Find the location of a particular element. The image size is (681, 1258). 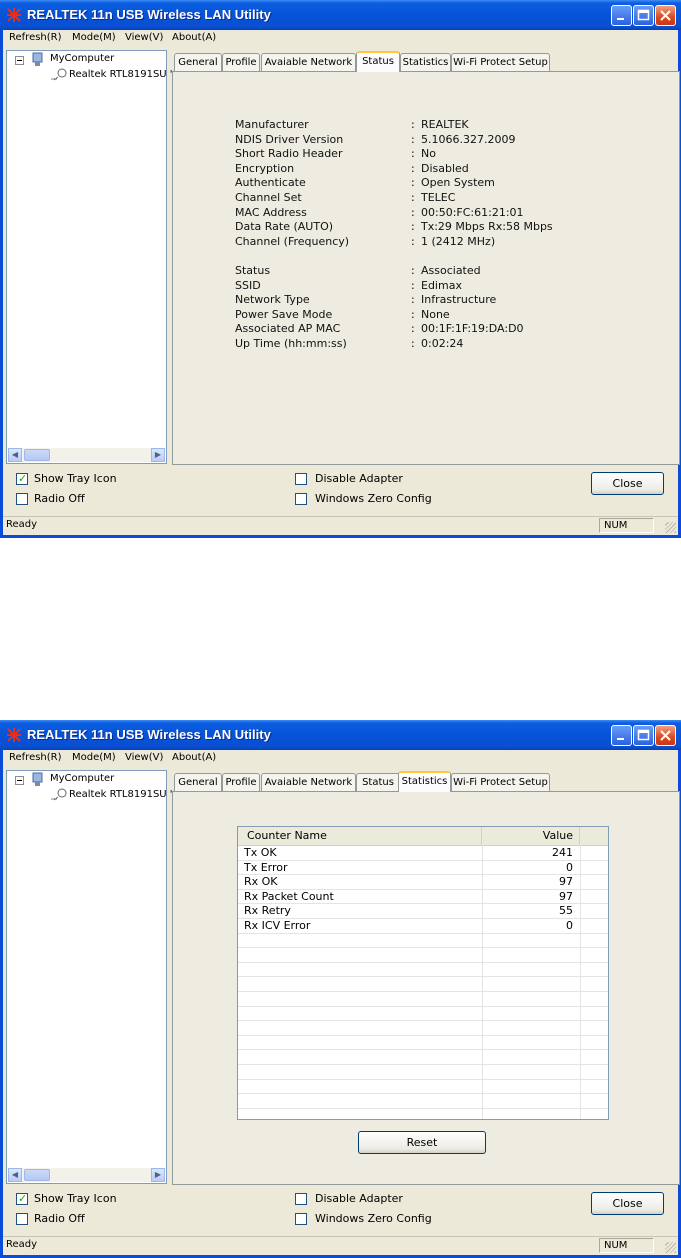

counter-value-cell: 55 is located at coordinates (566, 911).